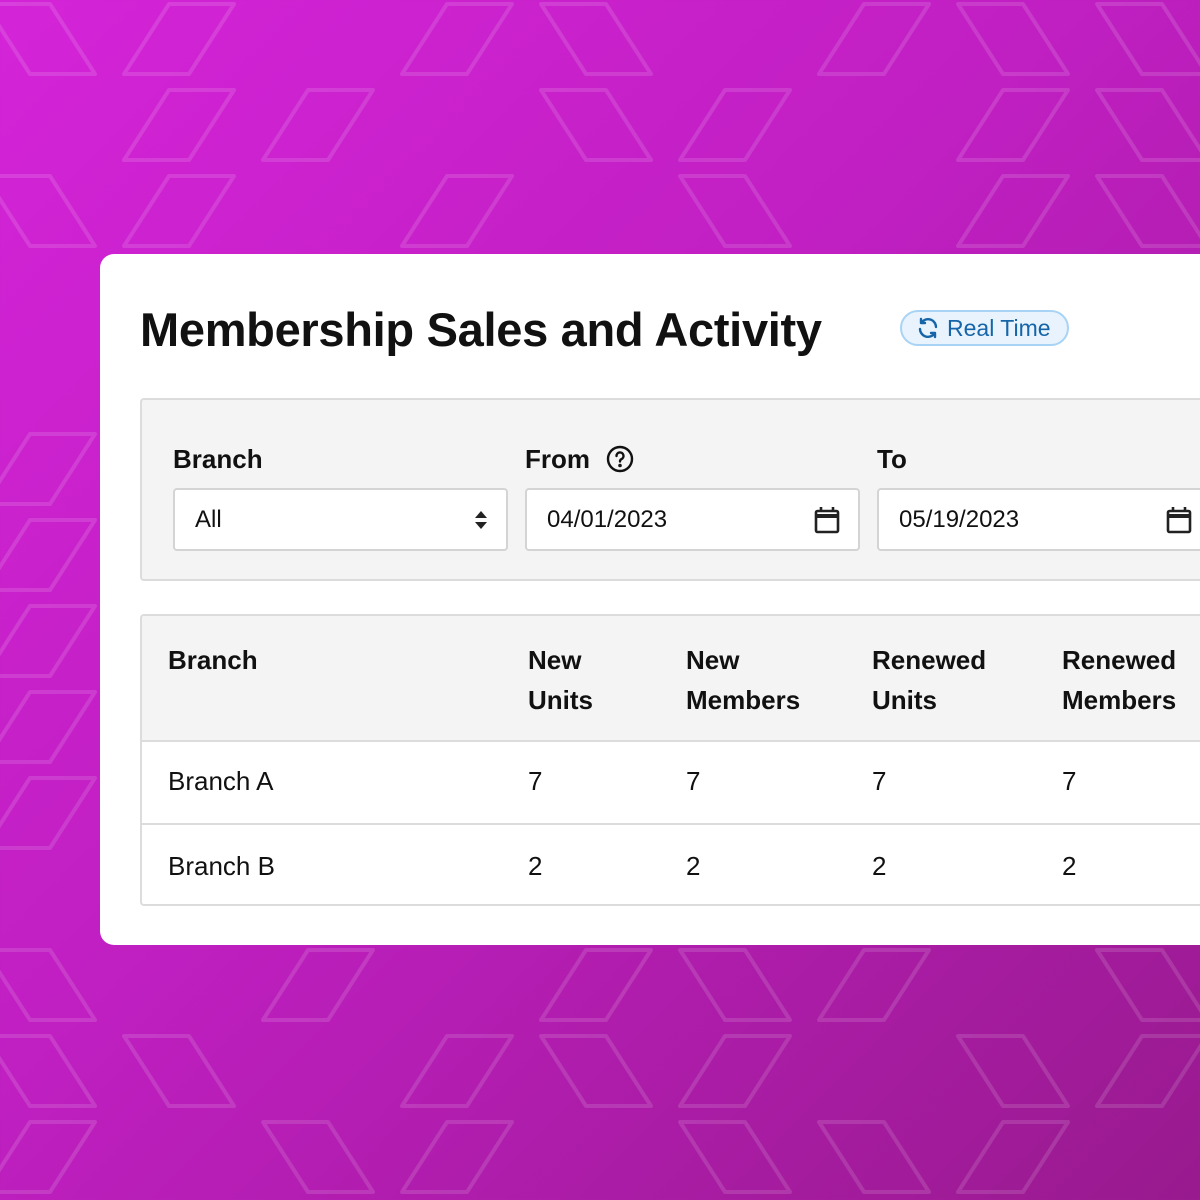 The width and height of the screenshot is (1200, 1200). Describe the element at coordinates (892, 458) in the screenshot. I see `to-label: To` at that location.